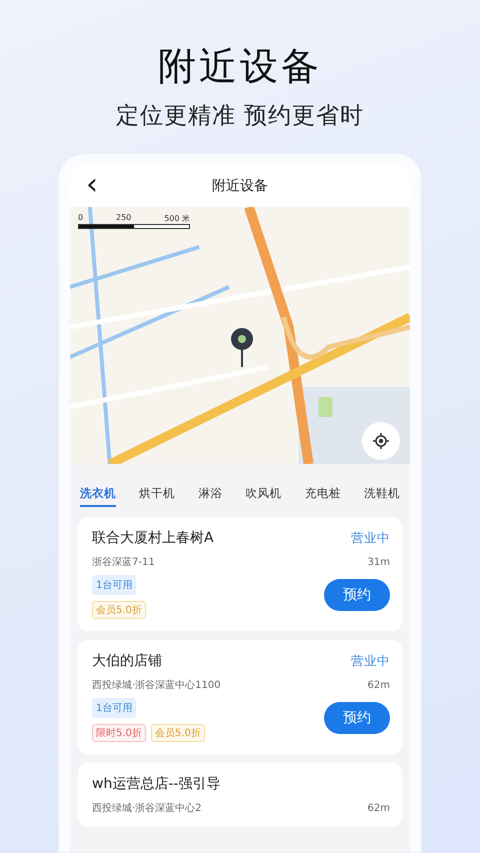  Describe the element at coordinates (81, 218) in the screenshot. I see `scale-label: 0` at that location.